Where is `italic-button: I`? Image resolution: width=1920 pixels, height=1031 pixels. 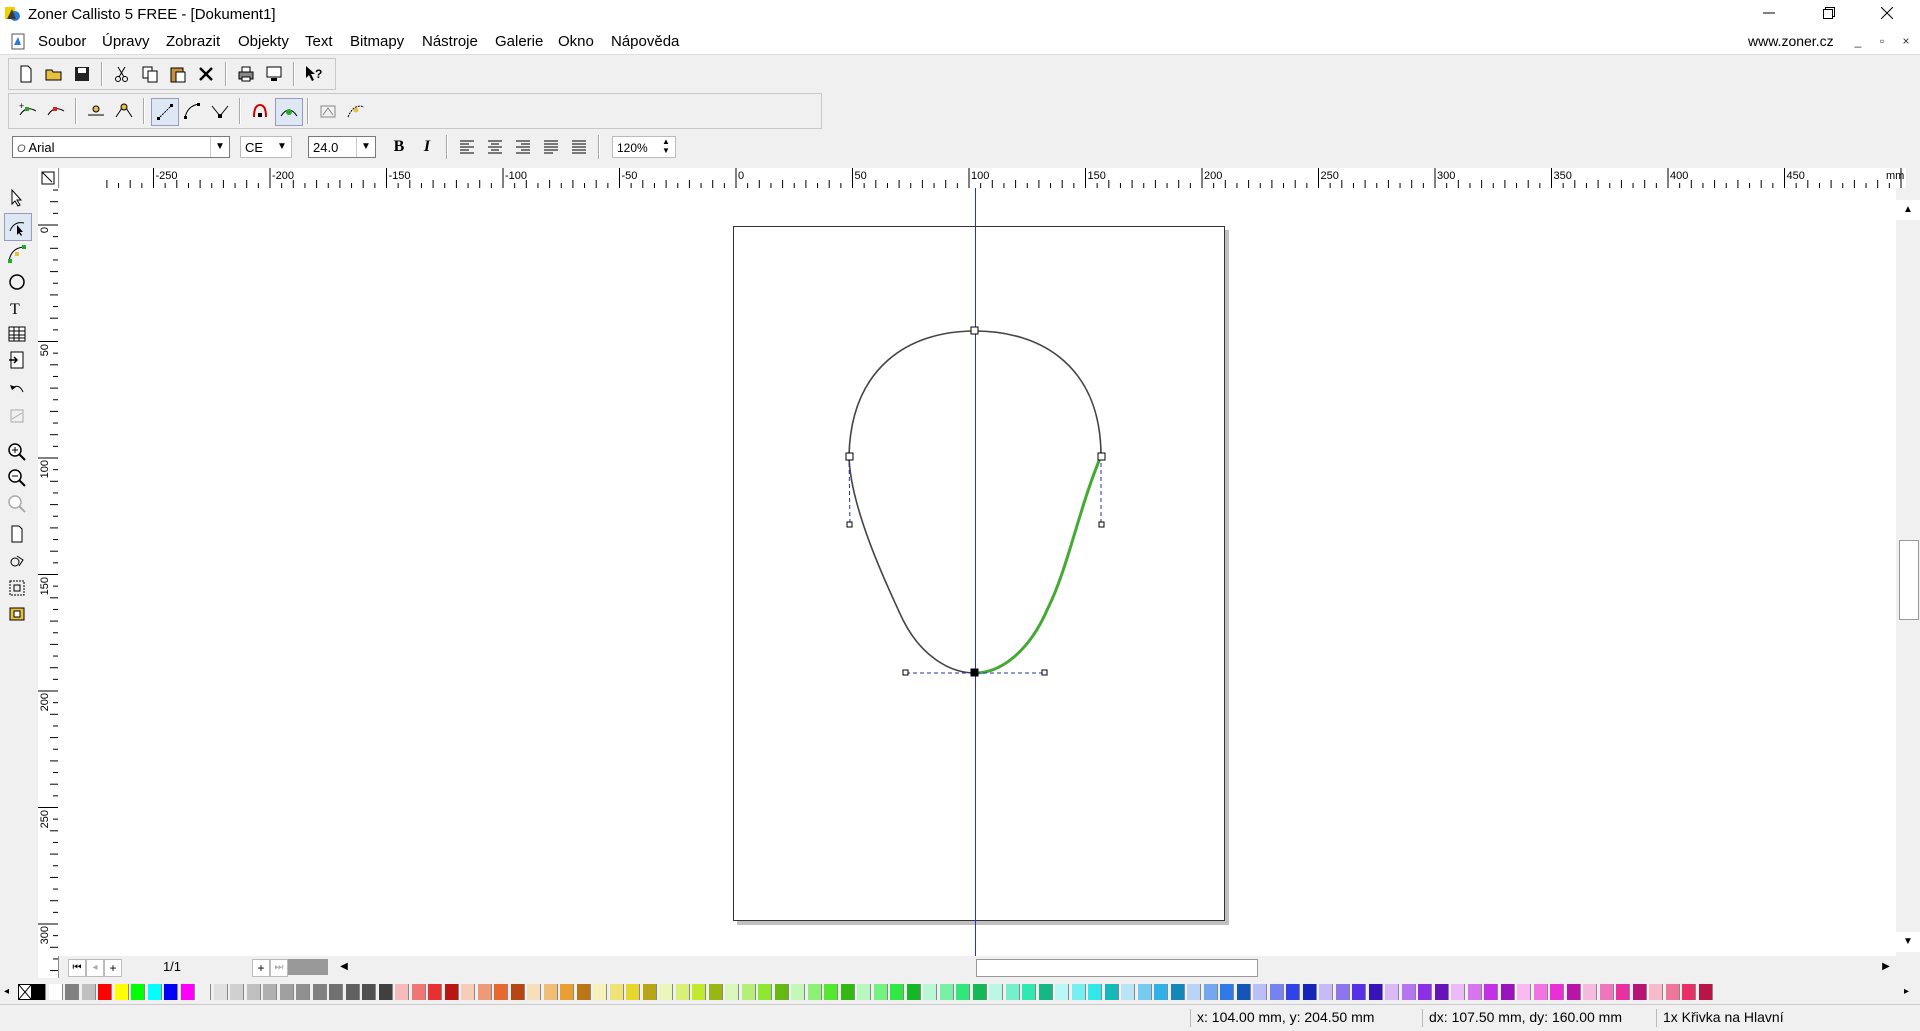 italic-button: I is located at coordinates (427, 147).